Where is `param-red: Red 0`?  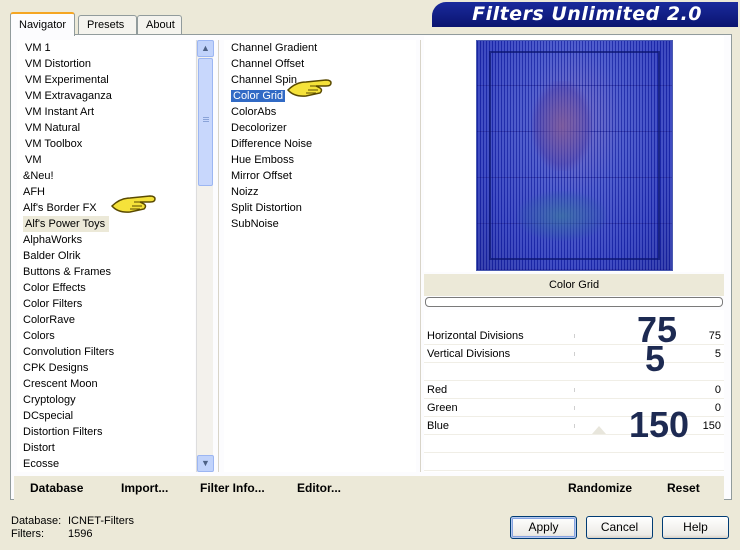 param-red: Red 0 is located at coordinates (574, 390).